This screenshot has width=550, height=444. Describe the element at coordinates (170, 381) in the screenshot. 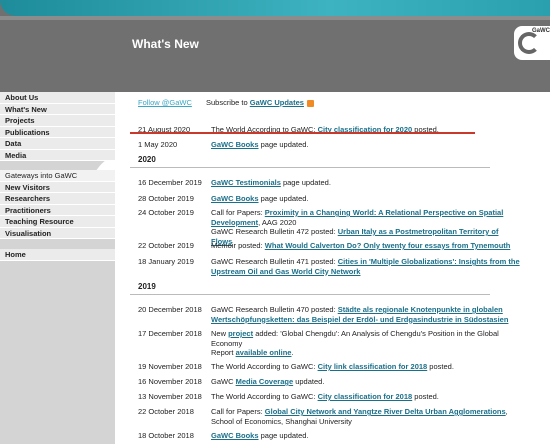

I see `entry-date: 16 November 2018` at that location.